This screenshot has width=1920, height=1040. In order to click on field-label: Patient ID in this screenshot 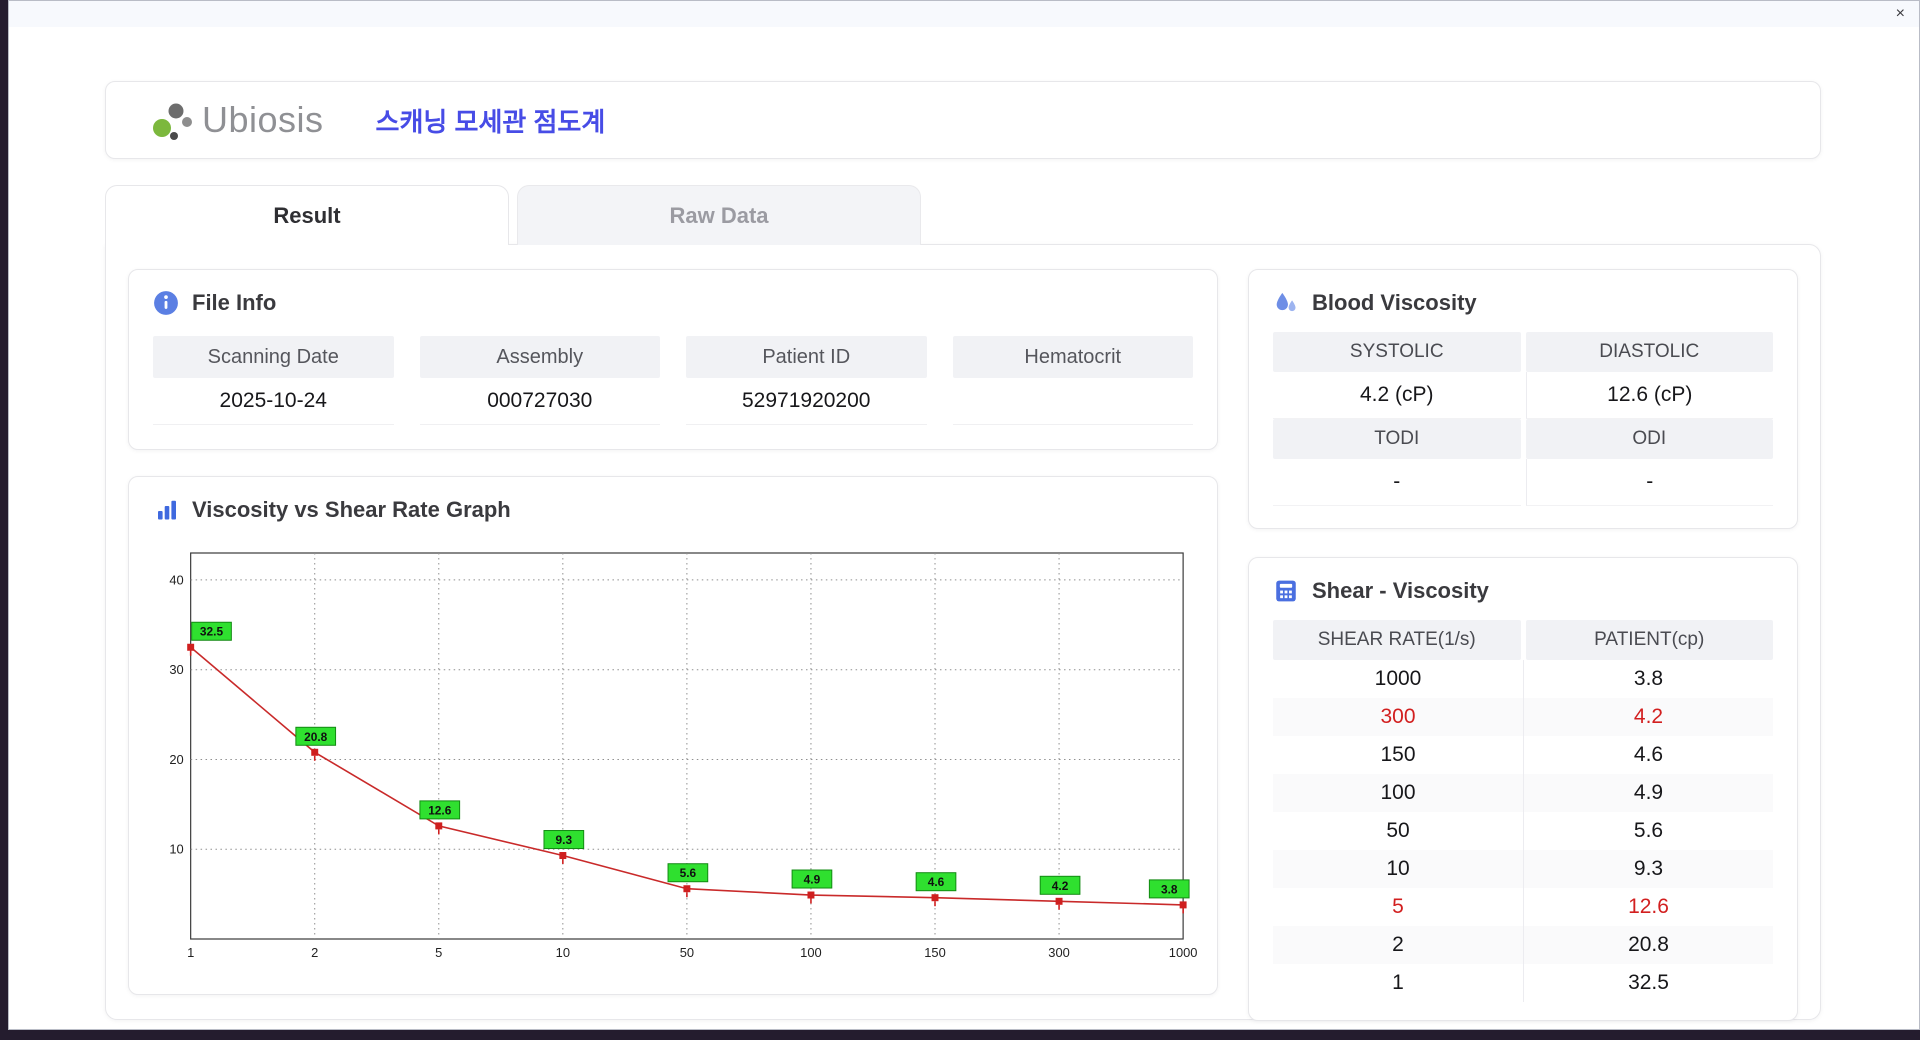, I will do `click(806, 357)`.